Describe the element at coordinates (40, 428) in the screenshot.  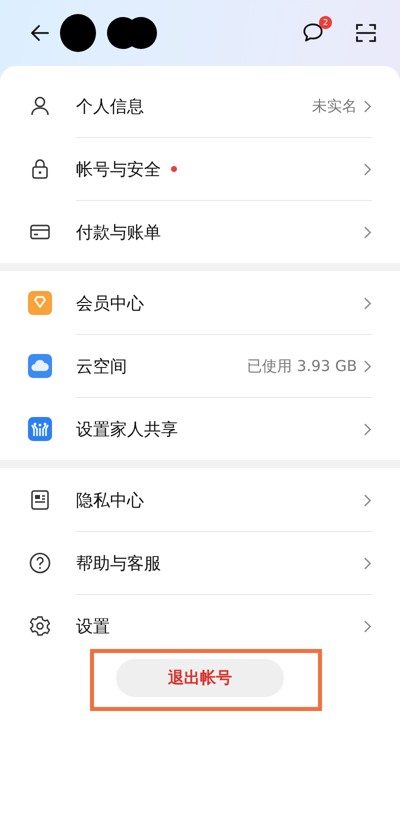
I see `family-icon` at that location.